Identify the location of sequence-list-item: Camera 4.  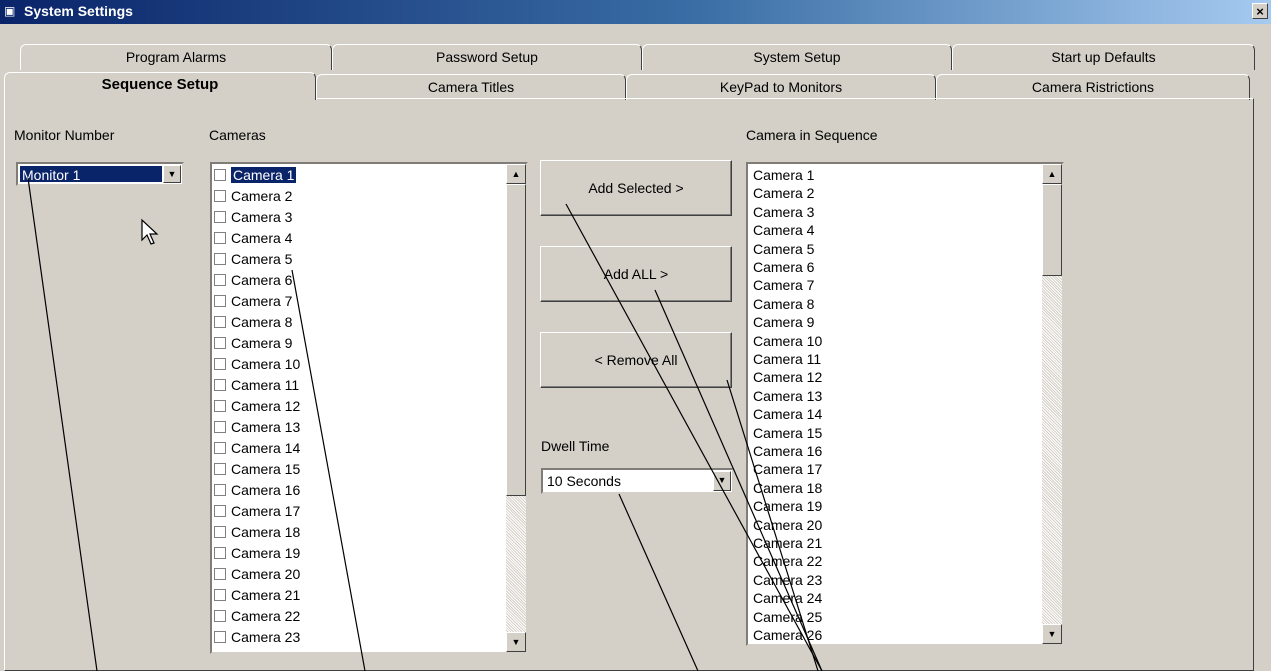
(783, 230).